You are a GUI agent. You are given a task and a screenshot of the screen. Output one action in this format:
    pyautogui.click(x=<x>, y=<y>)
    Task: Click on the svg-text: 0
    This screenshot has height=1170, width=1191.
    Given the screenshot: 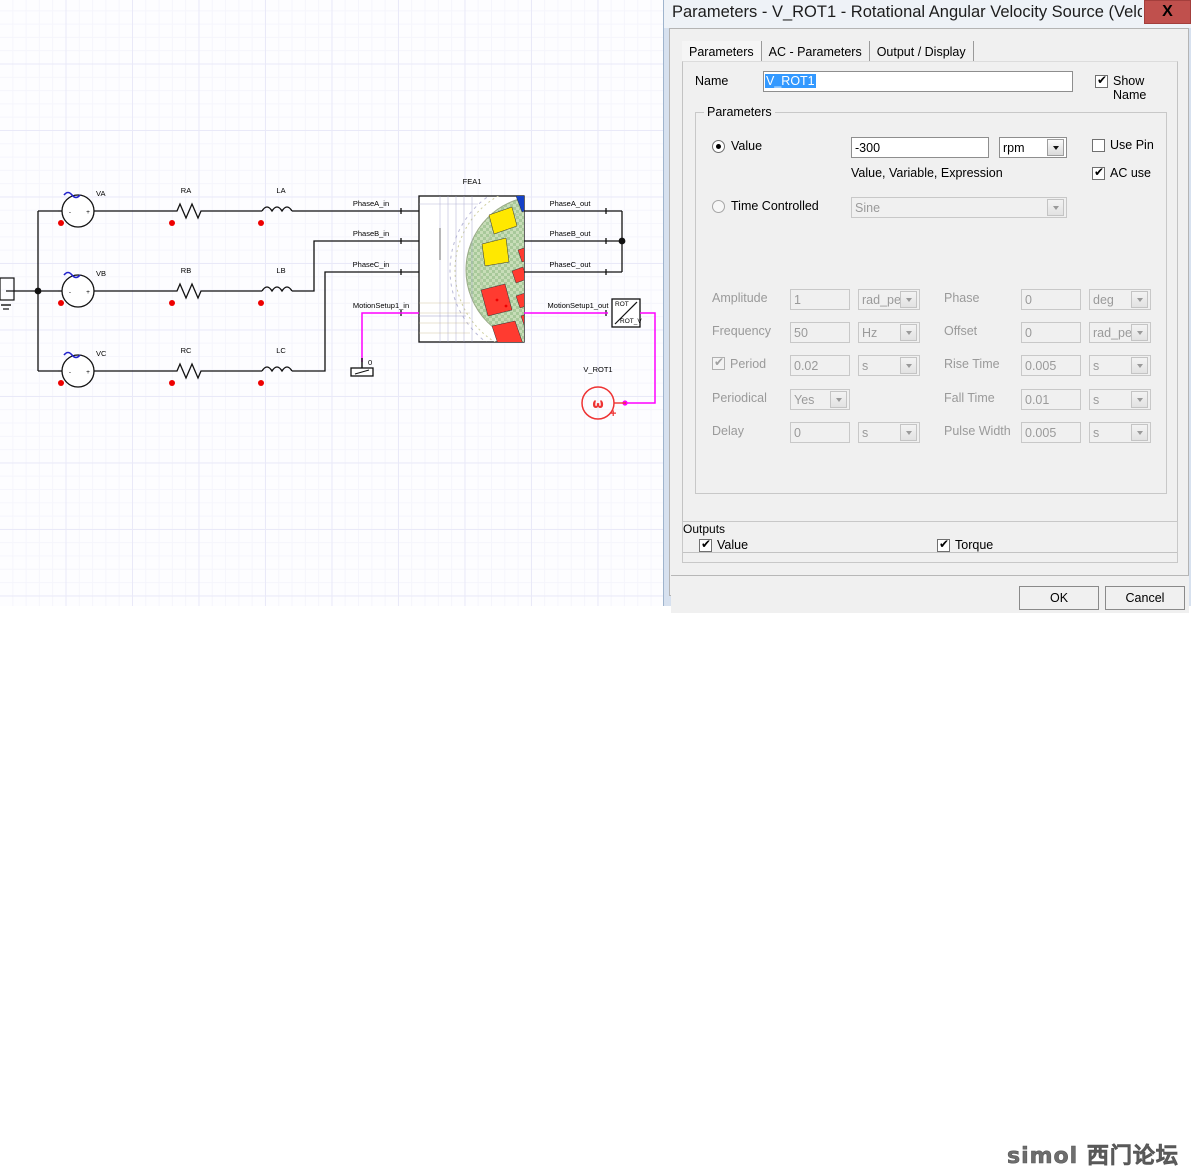 What is the action you would take?
    pyautogui.click(x=370, y=362)
    